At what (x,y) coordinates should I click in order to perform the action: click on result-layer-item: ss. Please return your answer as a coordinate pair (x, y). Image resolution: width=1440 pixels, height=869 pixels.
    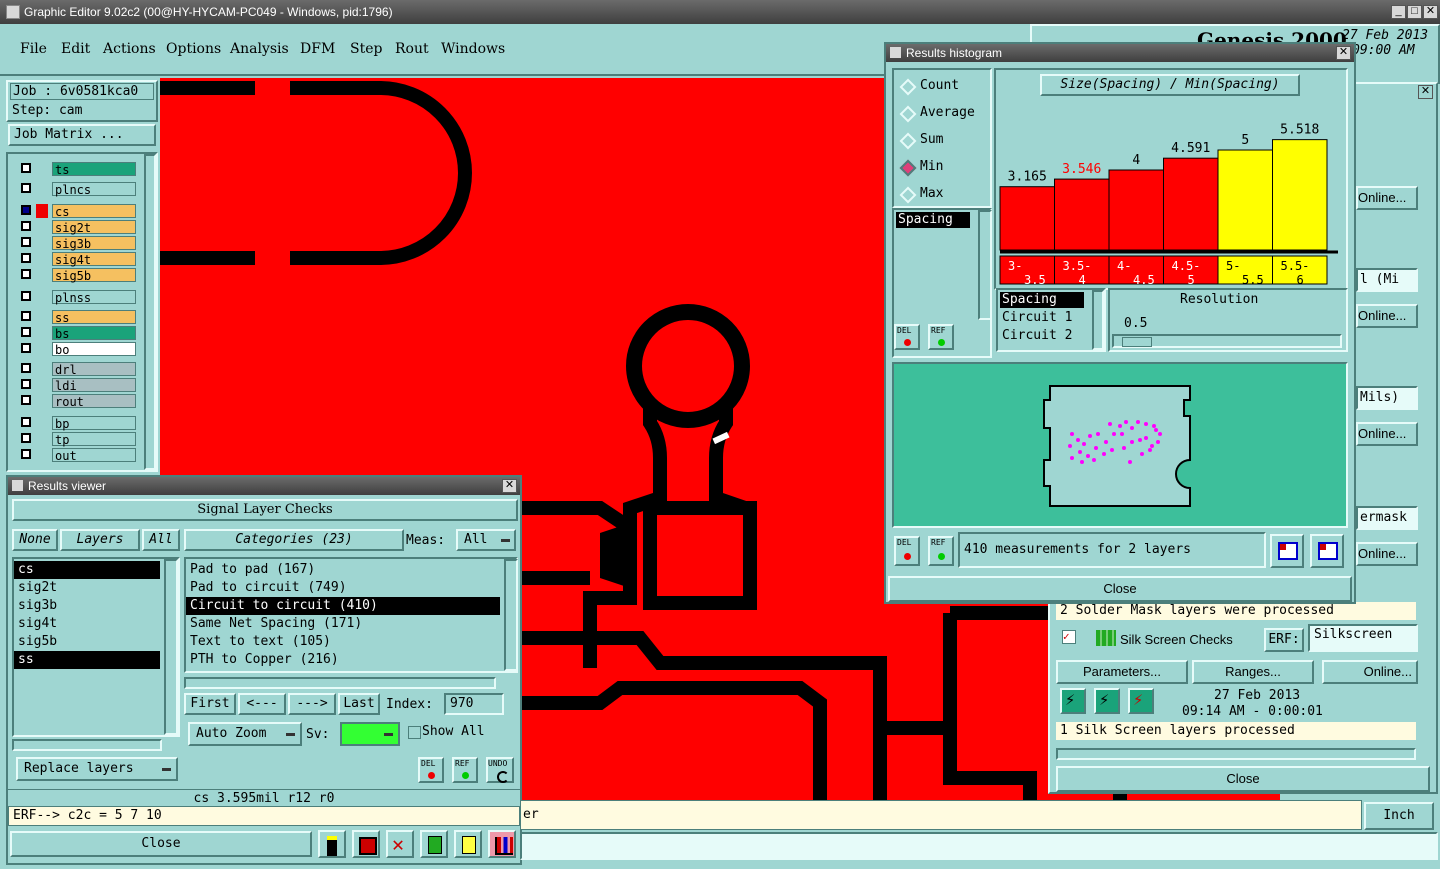
    Looking at the image, I should click on (87, 660).